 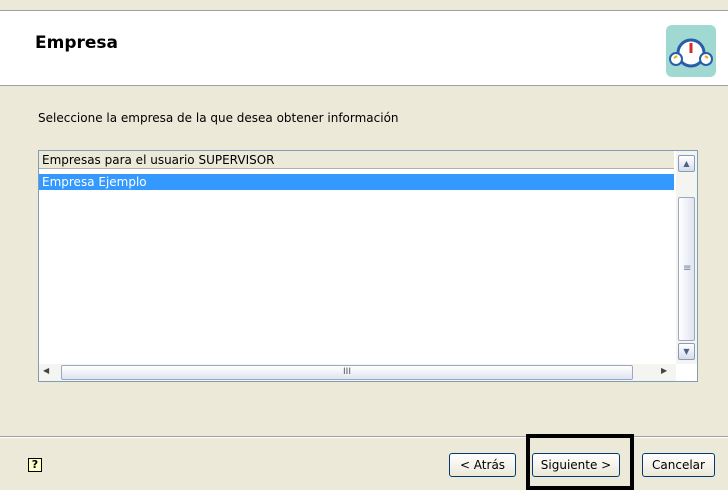 I want to click on scroll-down-button: ▼, so click(x=686, y=351).